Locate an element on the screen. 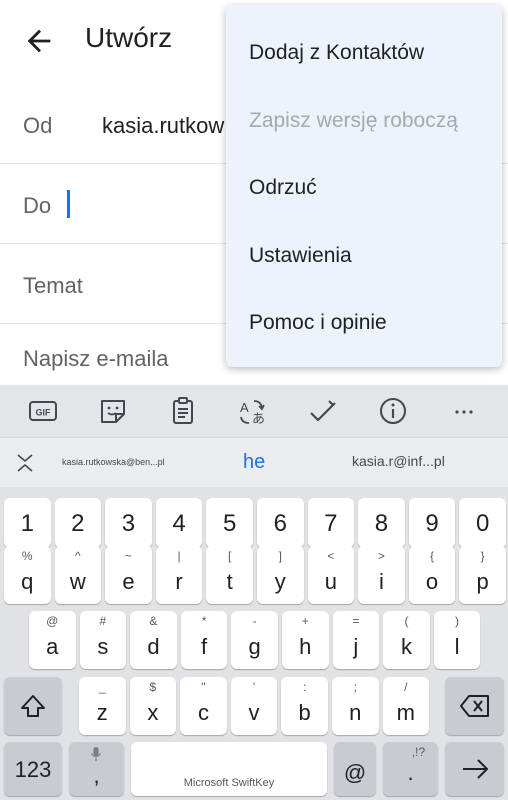 The height and width of the screenshot is (800, 508). key-h-hint: + is located at coordinates (305, 621).